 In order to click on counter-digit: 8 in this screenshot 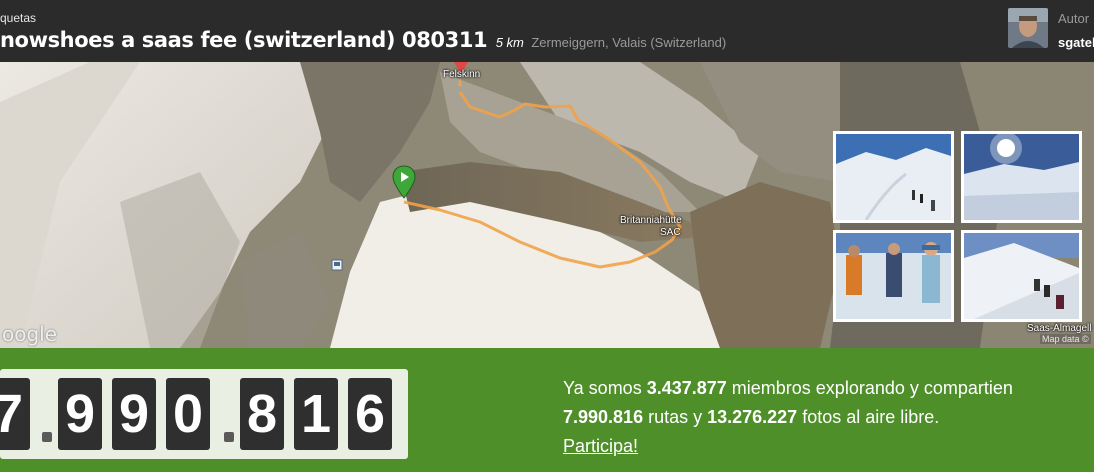, I will do `click(262, 414)`.